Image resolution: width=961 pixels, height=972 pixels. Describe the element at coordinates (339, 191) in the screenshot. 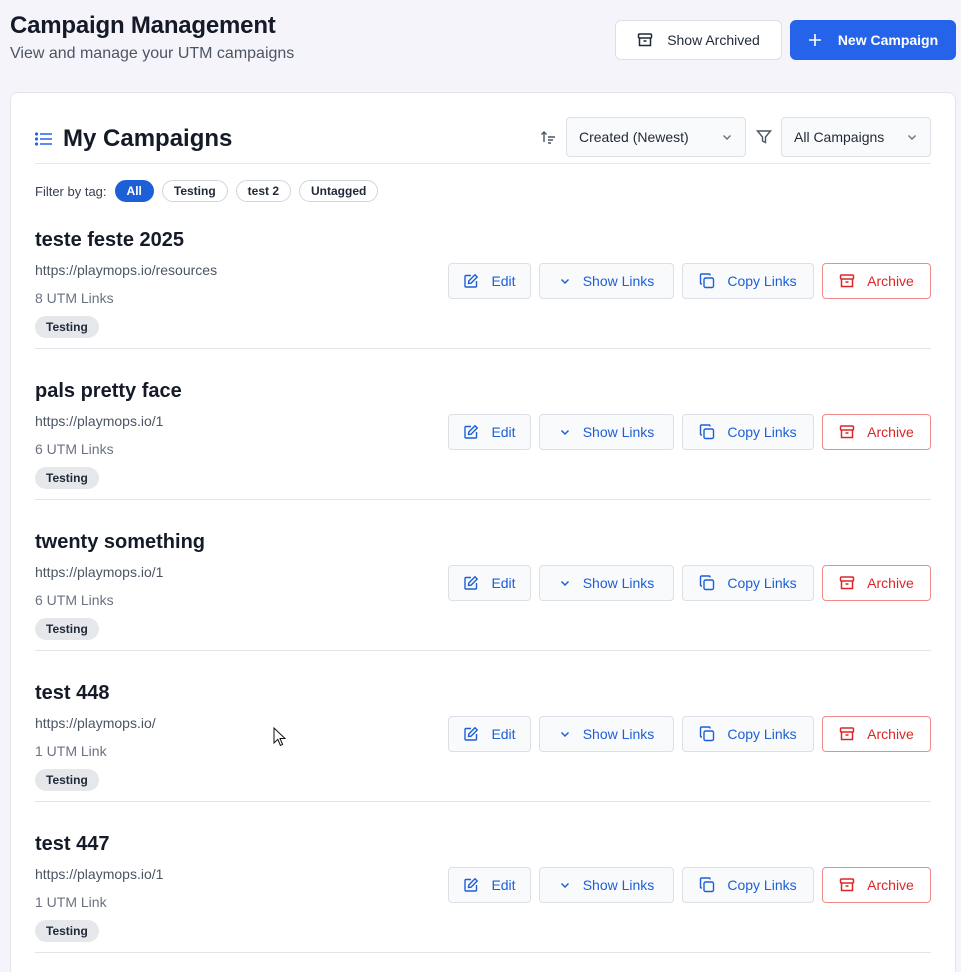

I see `tag-filter-untagged: Untagged` at that location.